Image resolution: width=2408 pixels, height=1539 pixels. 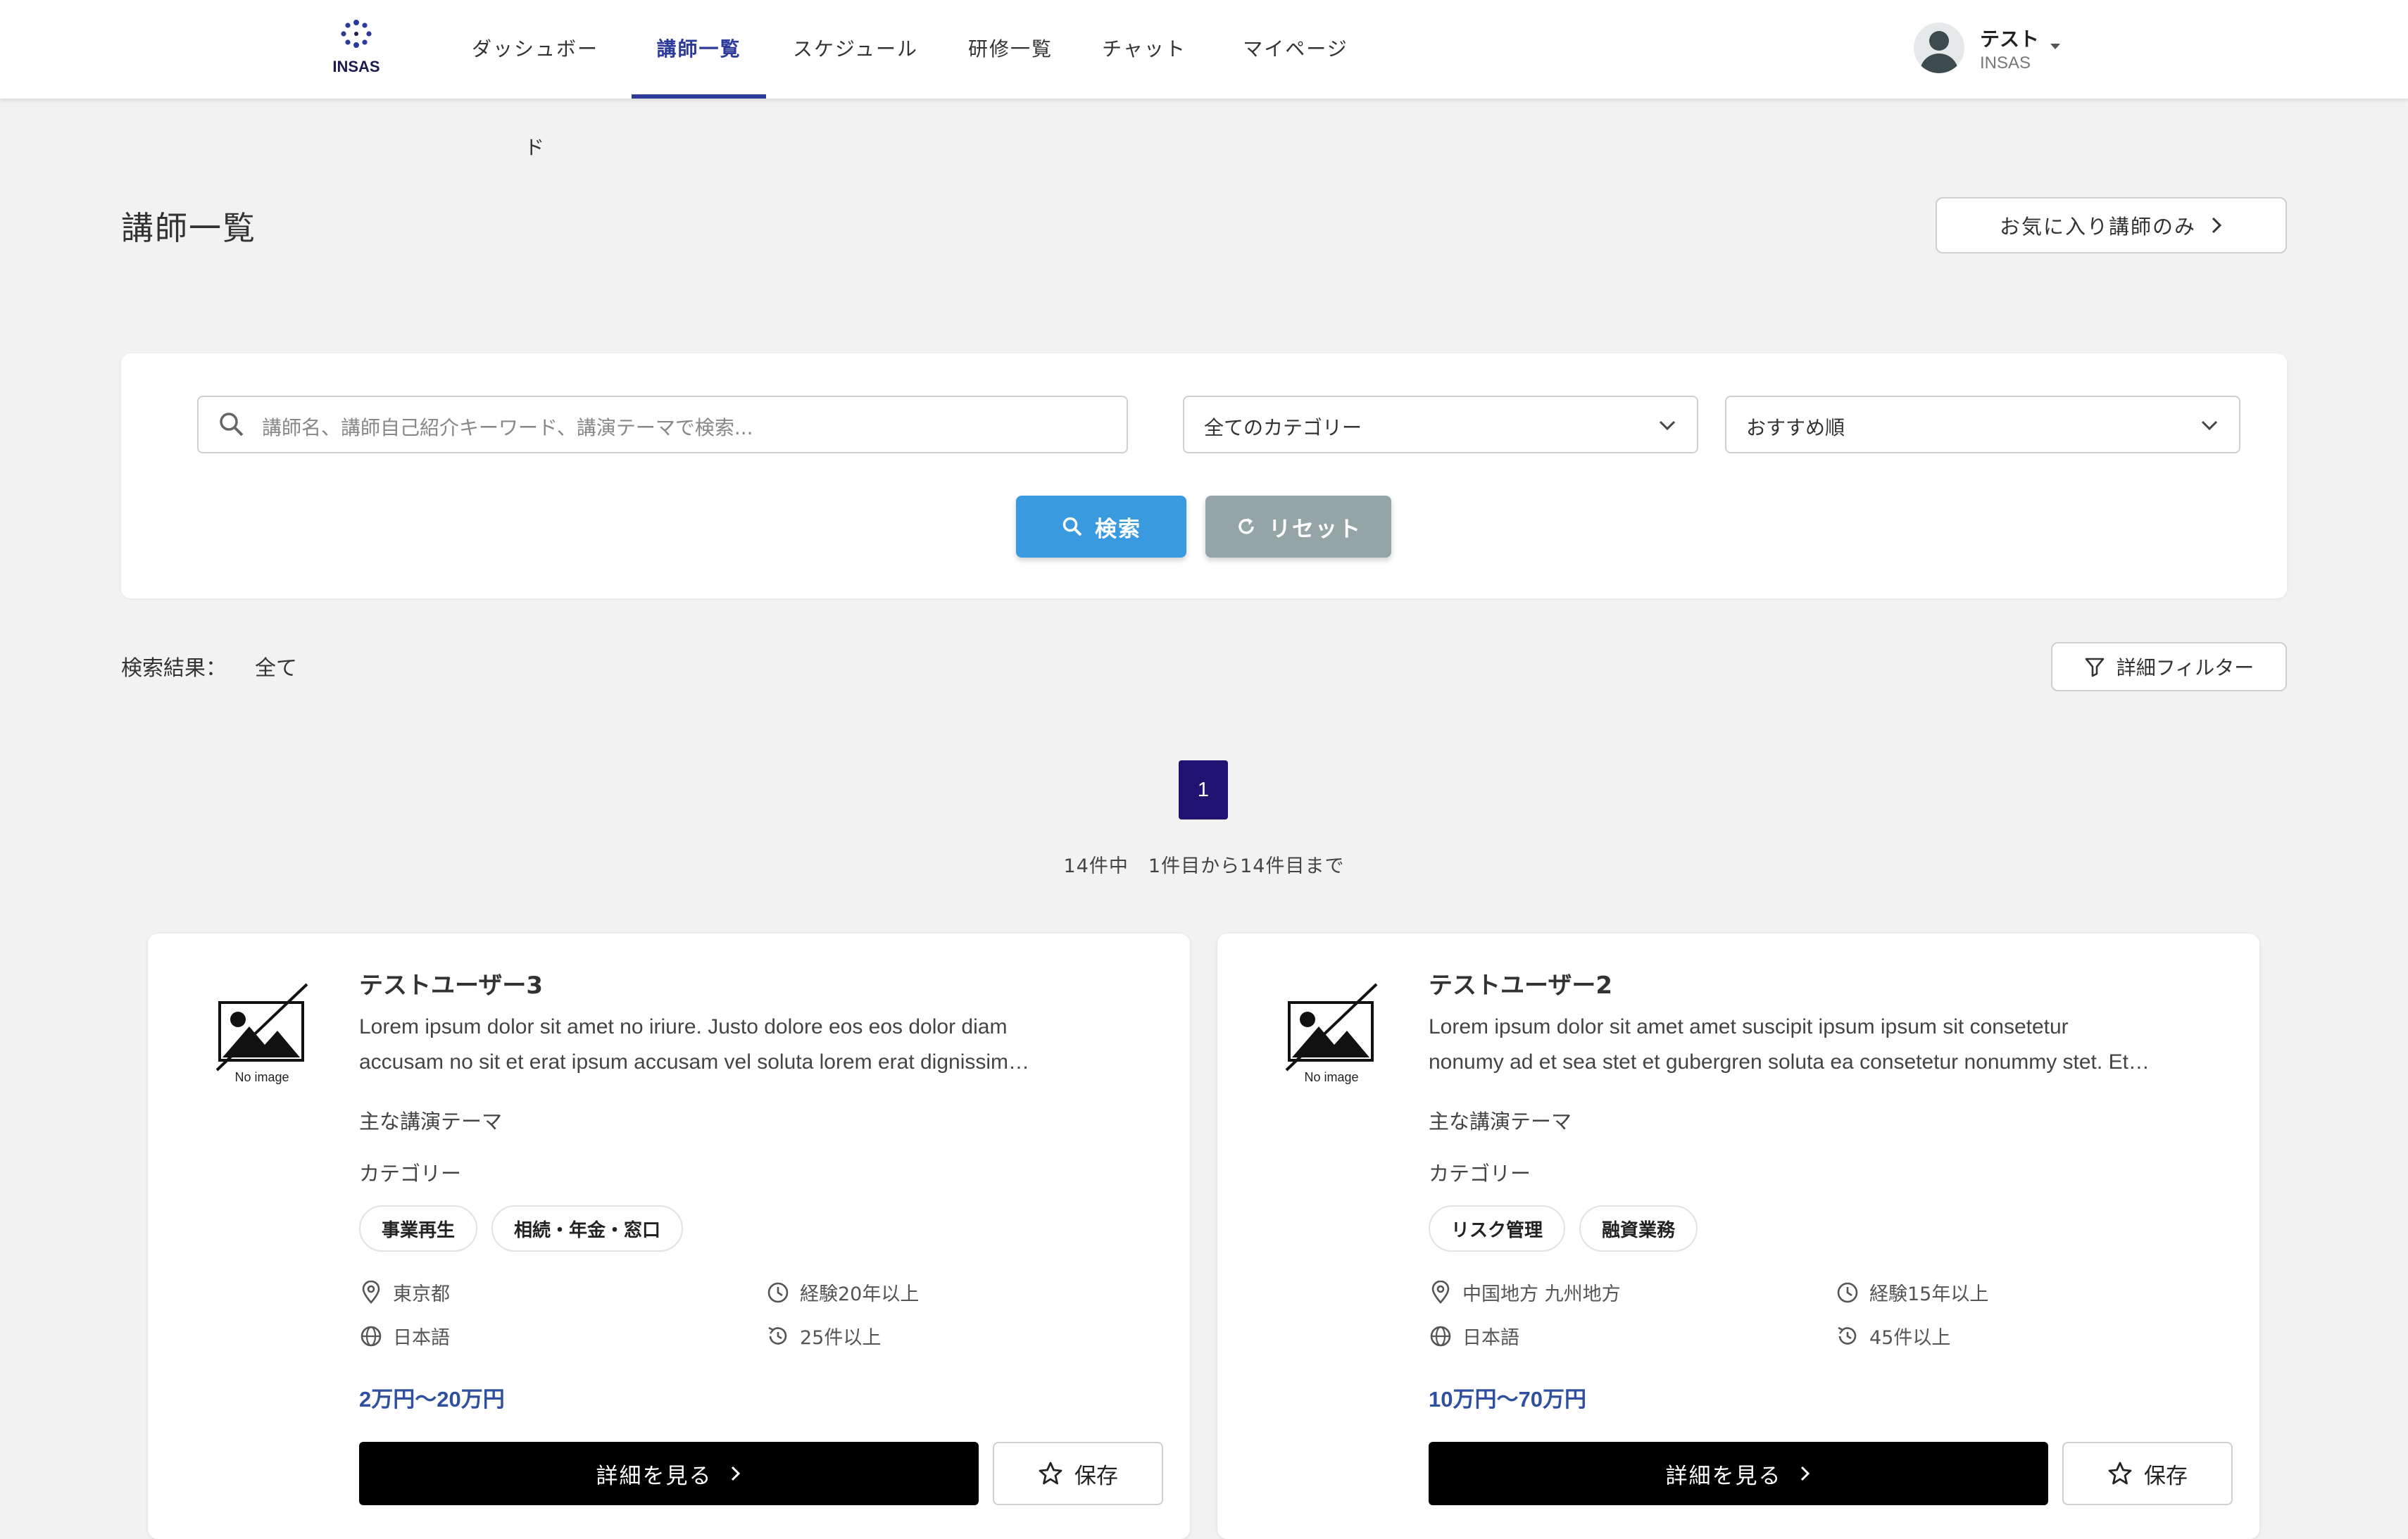 I want to click on insas-logo: INSAS, so click(x=356, y=47).